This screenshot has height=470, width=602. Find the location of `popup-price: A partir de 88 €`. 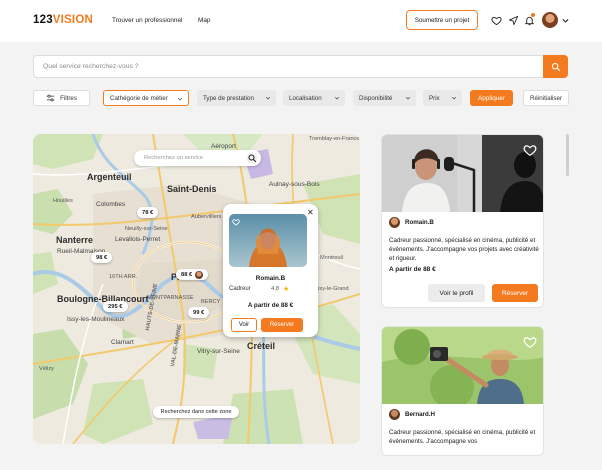

popup-price: A partir de 88 € is located at coordinates (270, 305).